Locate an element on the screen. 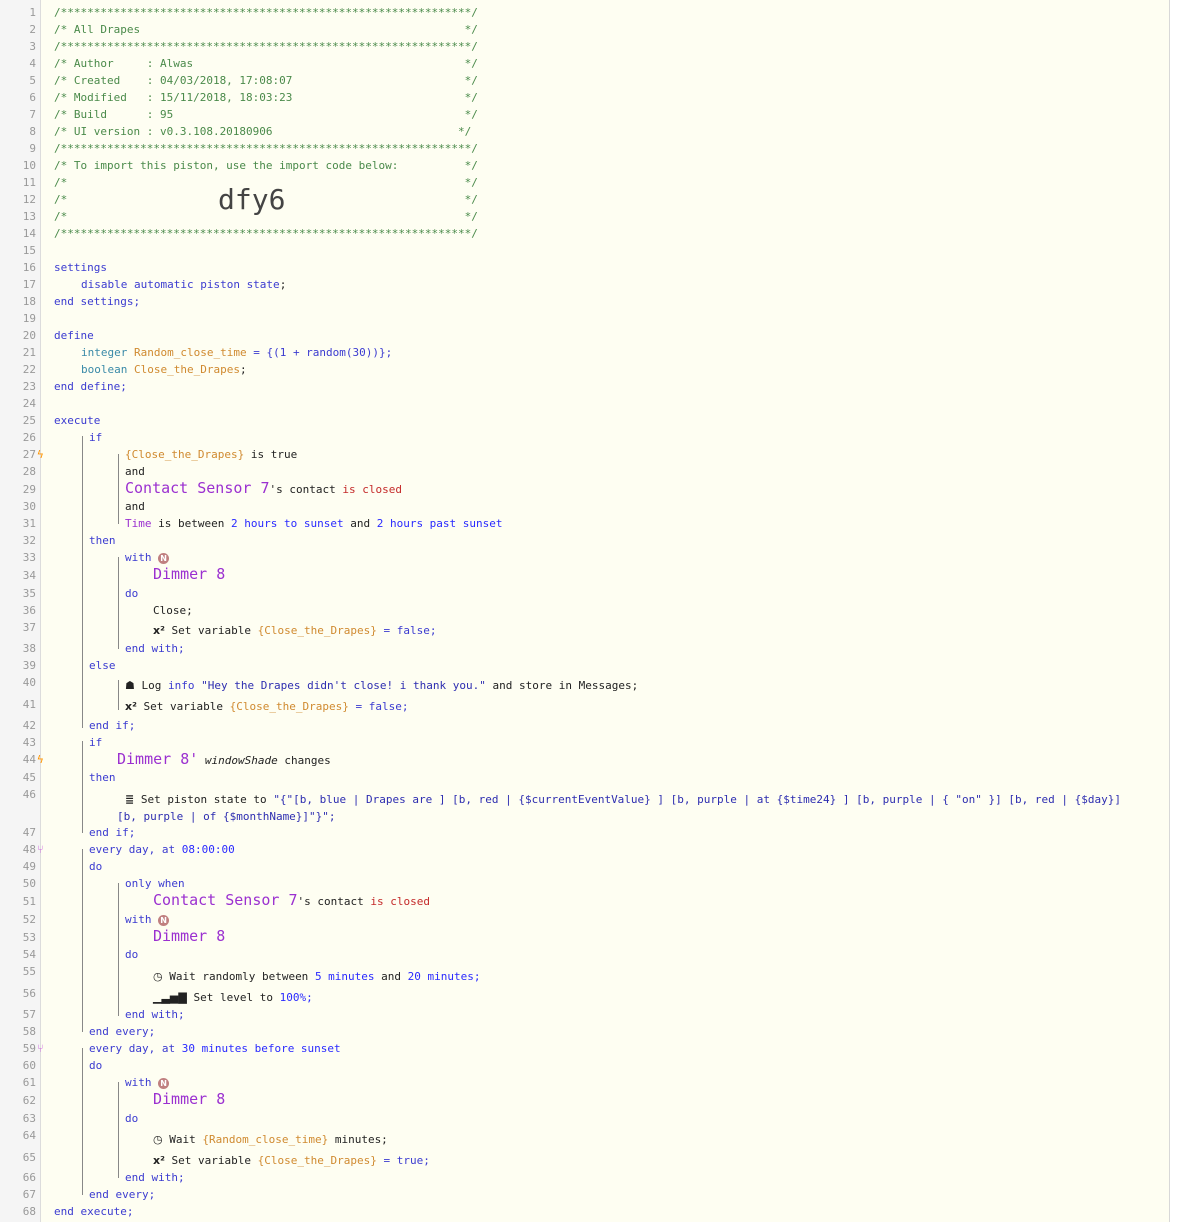 The height and width of the screenshot is (1222, 1178). define-close-the-drapes: boolean Close_the_Drapes; is located at coordinates (164, 370).